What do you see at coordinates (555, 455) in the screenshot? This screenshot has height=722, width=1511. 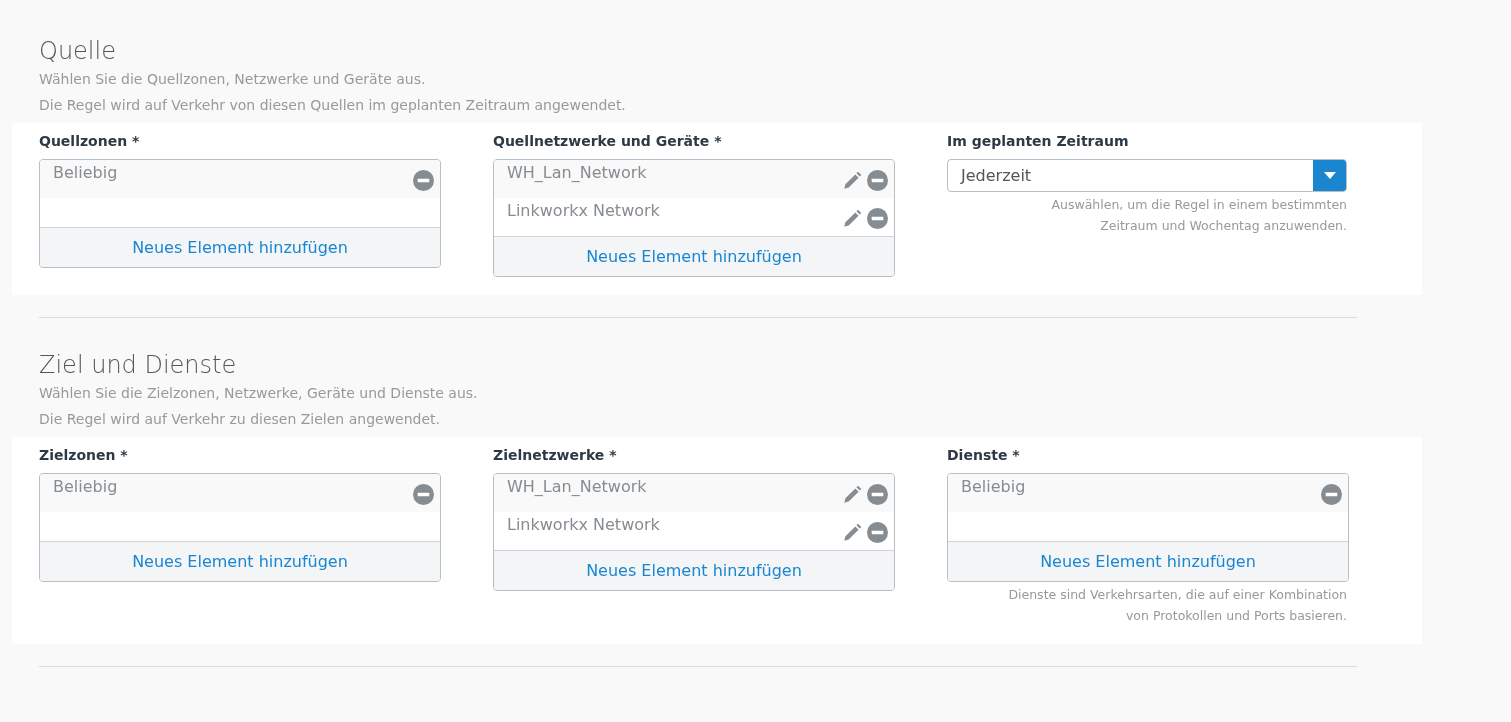 I see `field-label: Zielnetzwerke *` at bounding box center [555, 455].